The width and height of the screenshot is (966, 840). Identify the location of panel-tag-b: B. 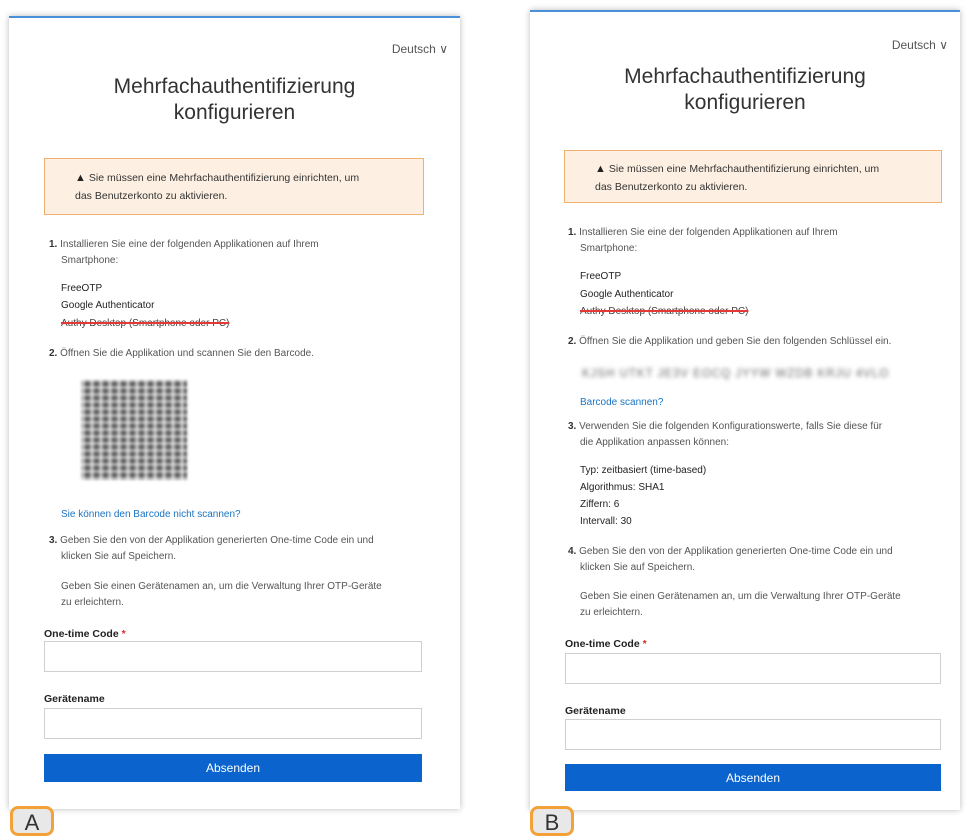
(552, 821).